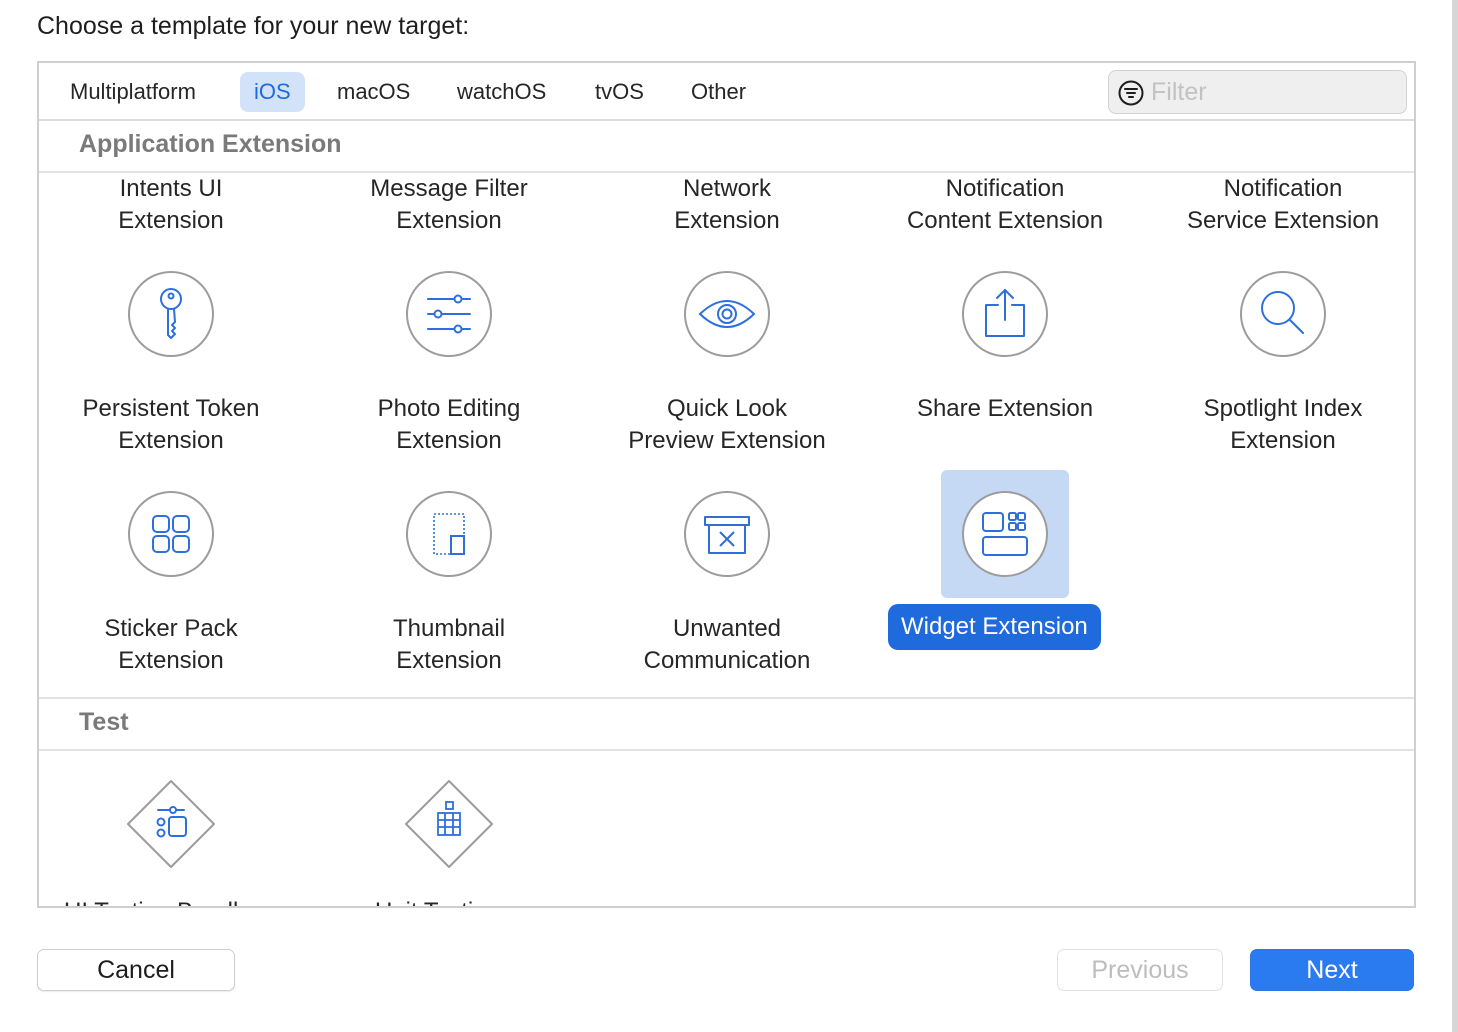 This screenshot has height=1032, width=1458. I want to click on thumbnail-icon, so click(449, 534).